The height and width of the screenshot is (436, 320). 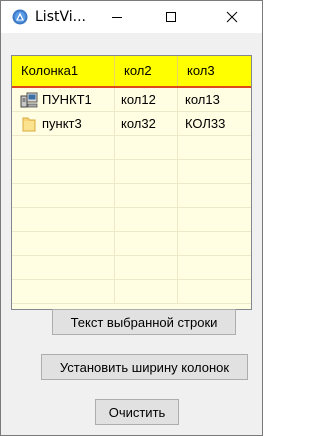 What do you see at coordinates (205, 123) in the screenshot?
I see `cell-col3: КОЛ33` at bounding box center [205, 123].